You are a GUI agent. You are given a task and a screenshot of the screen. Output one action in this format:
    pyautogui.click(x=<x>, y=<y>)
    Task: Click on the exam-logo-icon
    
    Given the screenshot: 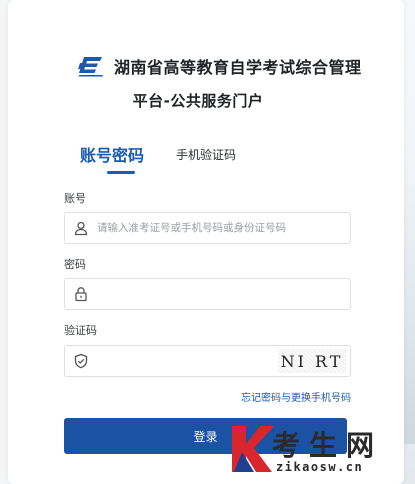 What is the action you would take?
    pyautogui.click(x=91, y=66)
    